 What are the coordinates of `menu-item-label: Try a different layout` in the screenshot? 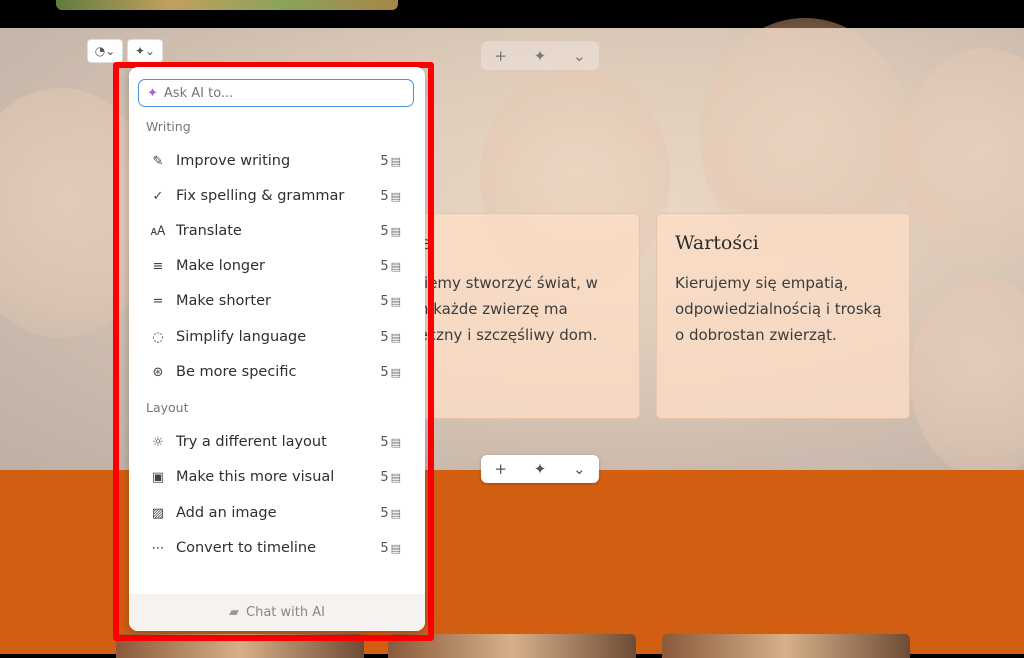 It's located at (251, 442).